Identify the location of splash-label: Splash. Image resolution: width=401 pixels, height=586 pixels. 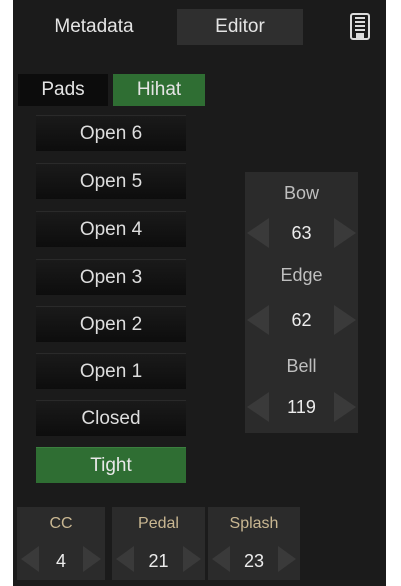
(254, 523).